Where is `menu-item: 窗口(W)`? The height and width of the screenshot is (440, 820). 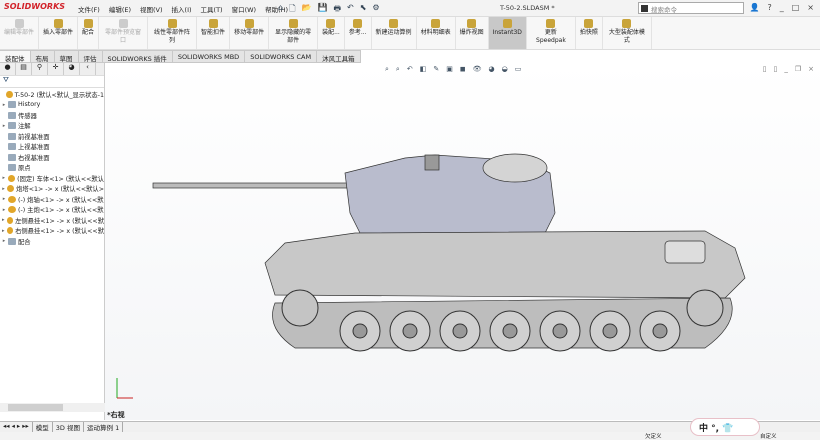 menu-item: 窗口(W) is located at coordinates (244, 9).